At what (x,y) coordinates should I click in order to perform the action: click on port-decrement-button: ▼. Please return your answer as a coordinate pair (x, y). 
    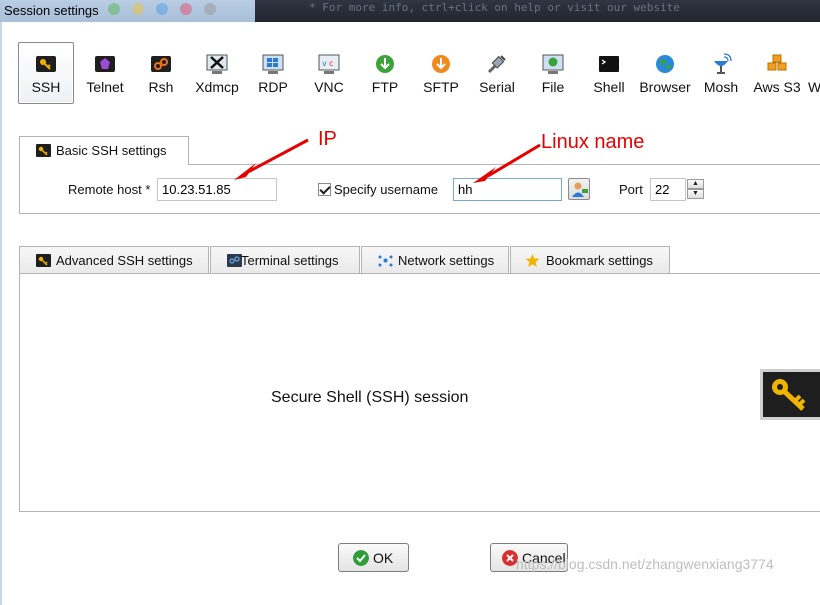
    Looking at the image, I should click on (695, 194).